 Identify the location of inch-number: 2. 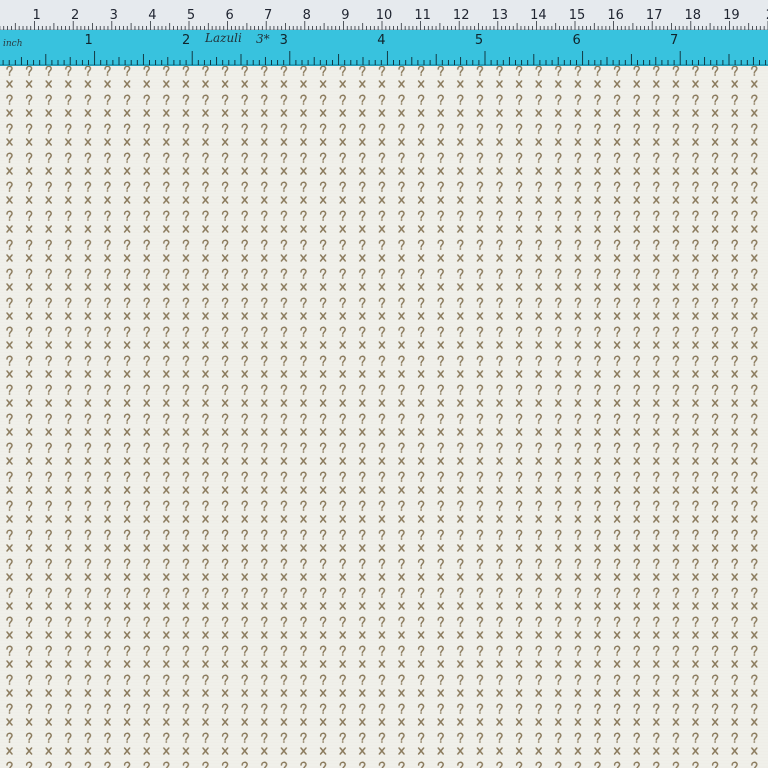
(186, 40).